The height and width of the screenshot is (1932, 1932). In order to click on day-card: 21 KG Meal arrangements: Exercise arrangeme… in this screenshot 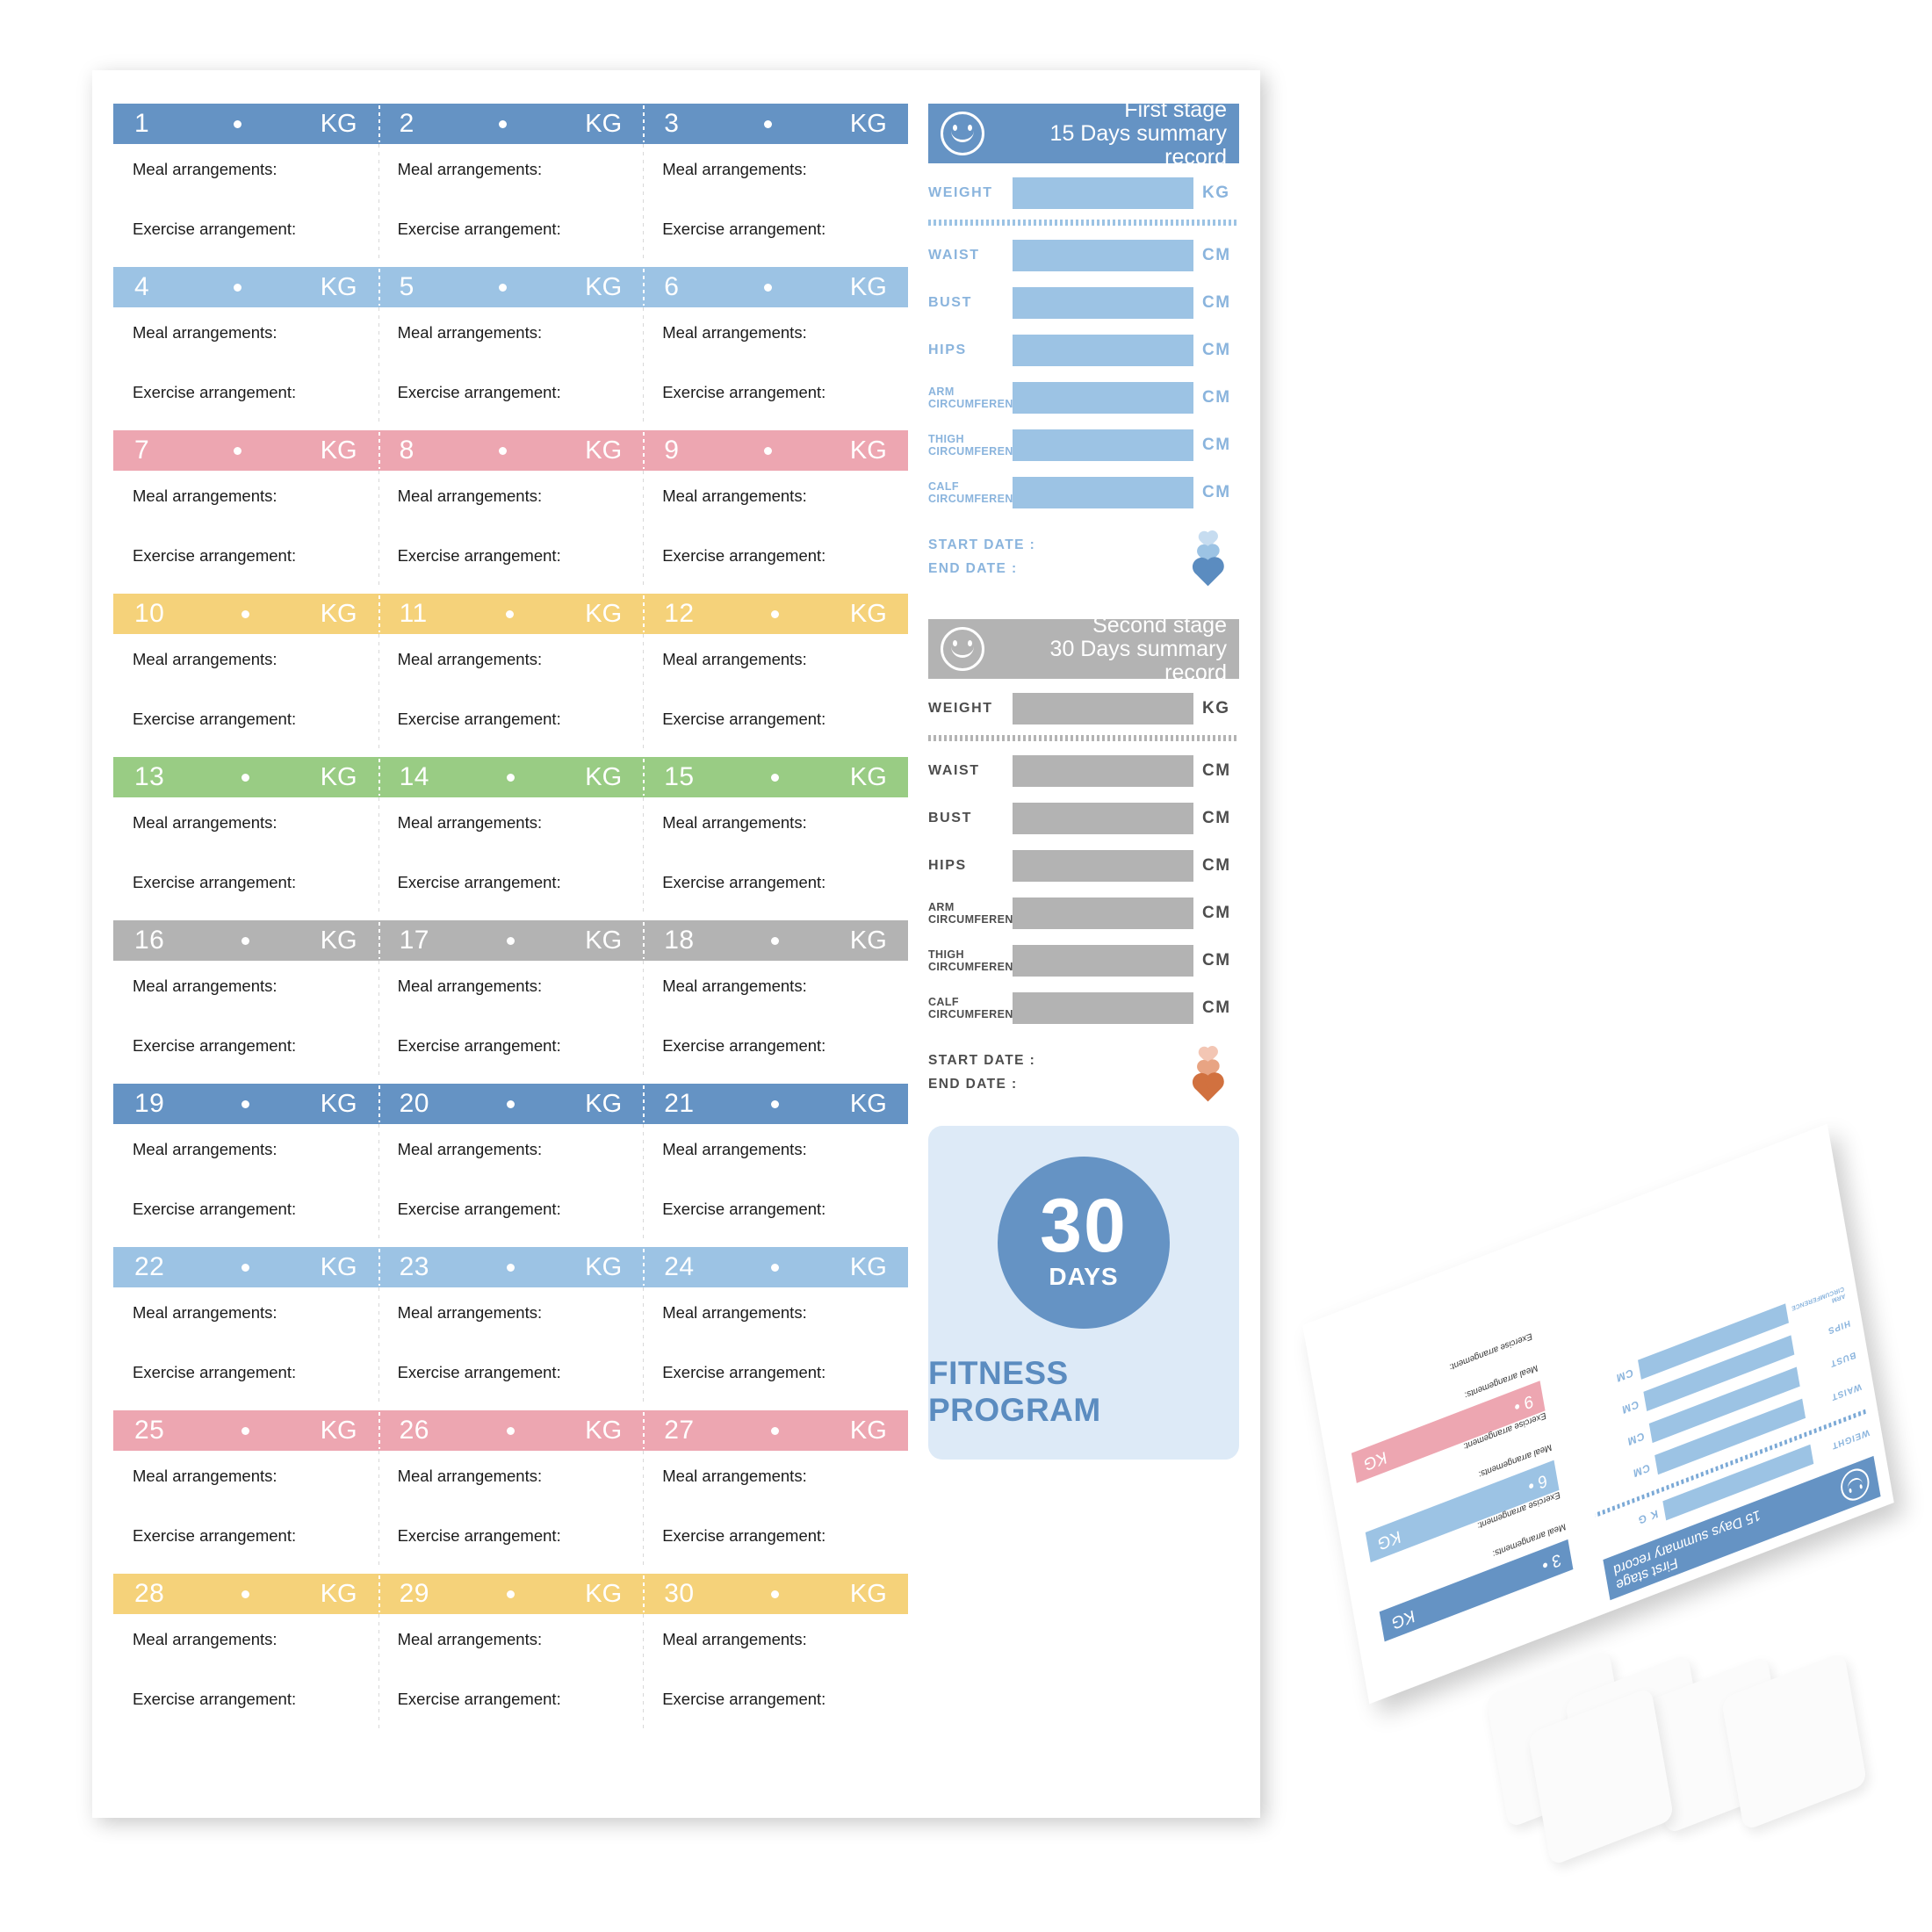, I will do `click(776, 1165)`.